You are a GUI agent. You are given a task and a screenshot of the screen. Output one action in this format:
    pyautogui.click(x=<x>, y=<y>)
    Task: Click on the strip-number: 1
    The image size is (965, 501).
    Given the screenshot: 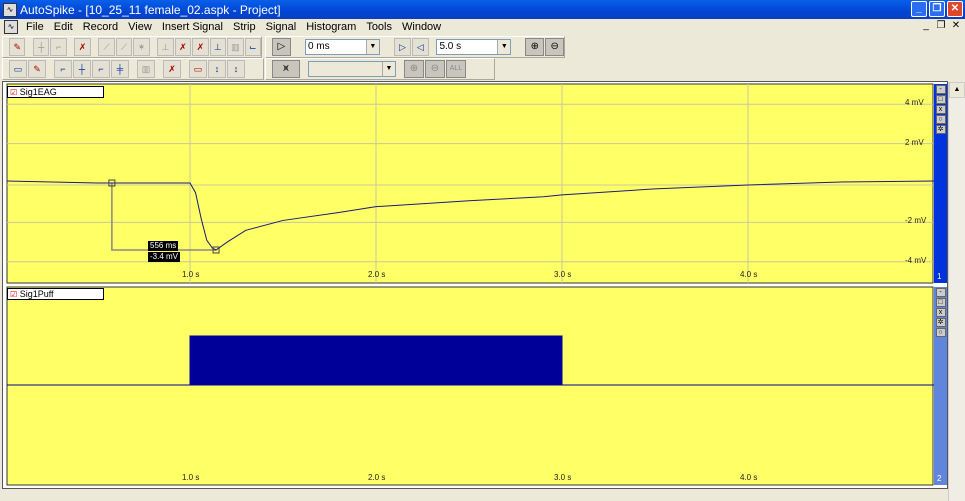 What is the action you would take?
    pyautogui.click(x=939, y=276)
    